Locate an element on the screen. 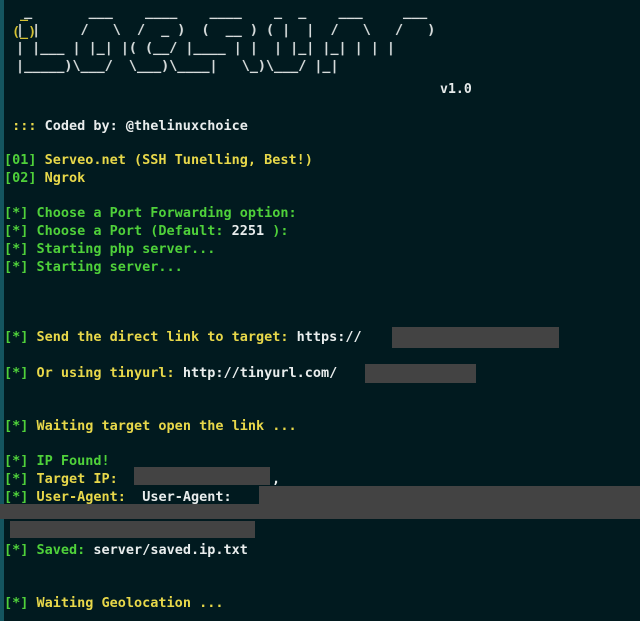  redacted-user-agent-part1 is located at coordinates (449, 495).